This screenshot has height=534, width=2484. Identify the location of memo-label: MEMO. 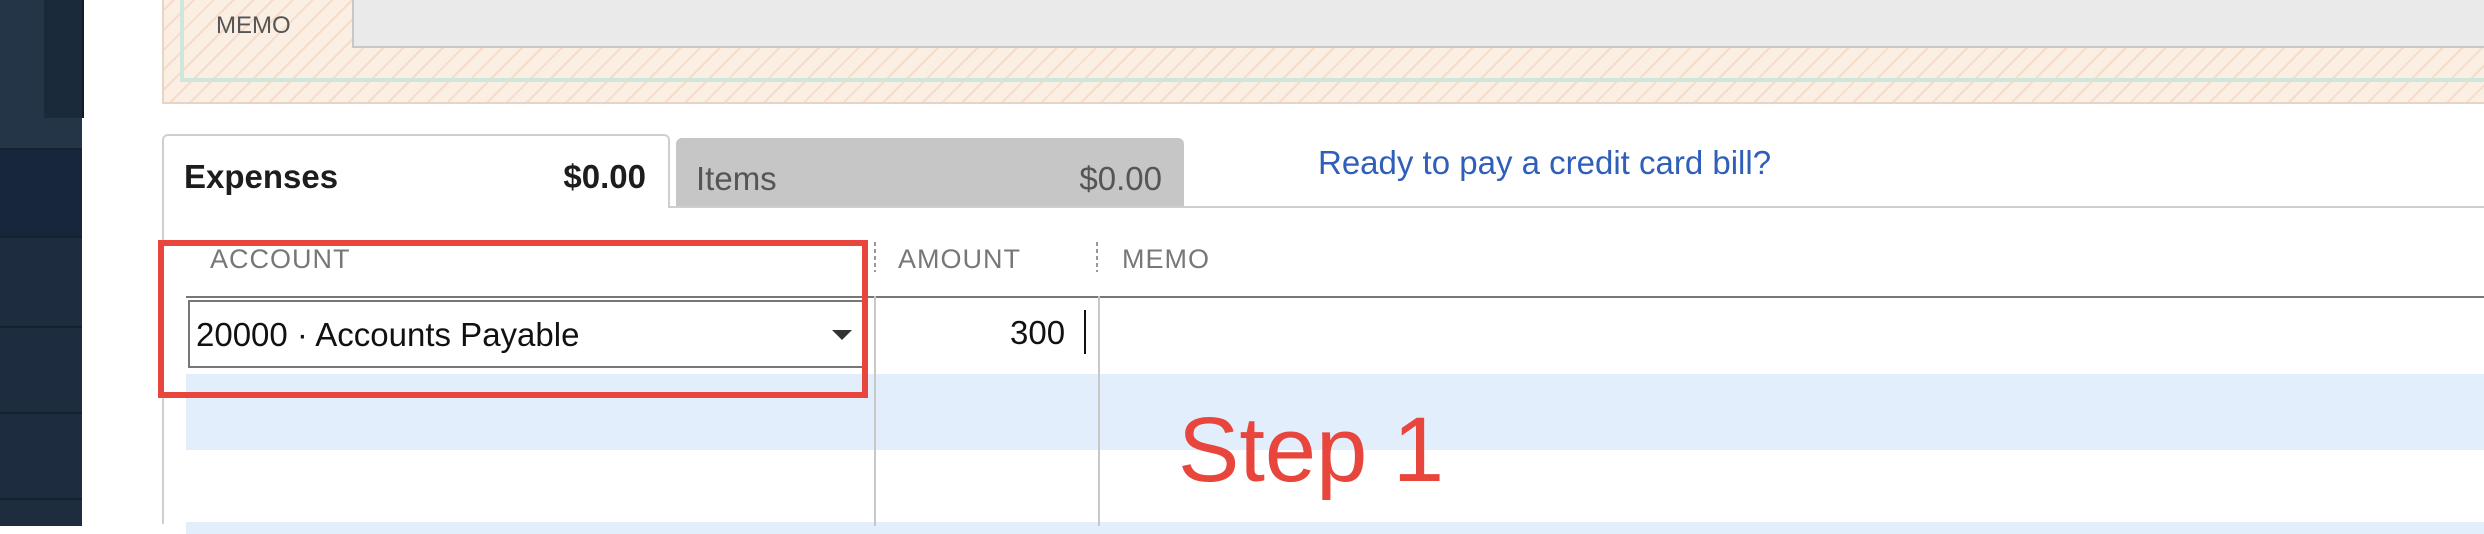
(253, 25).